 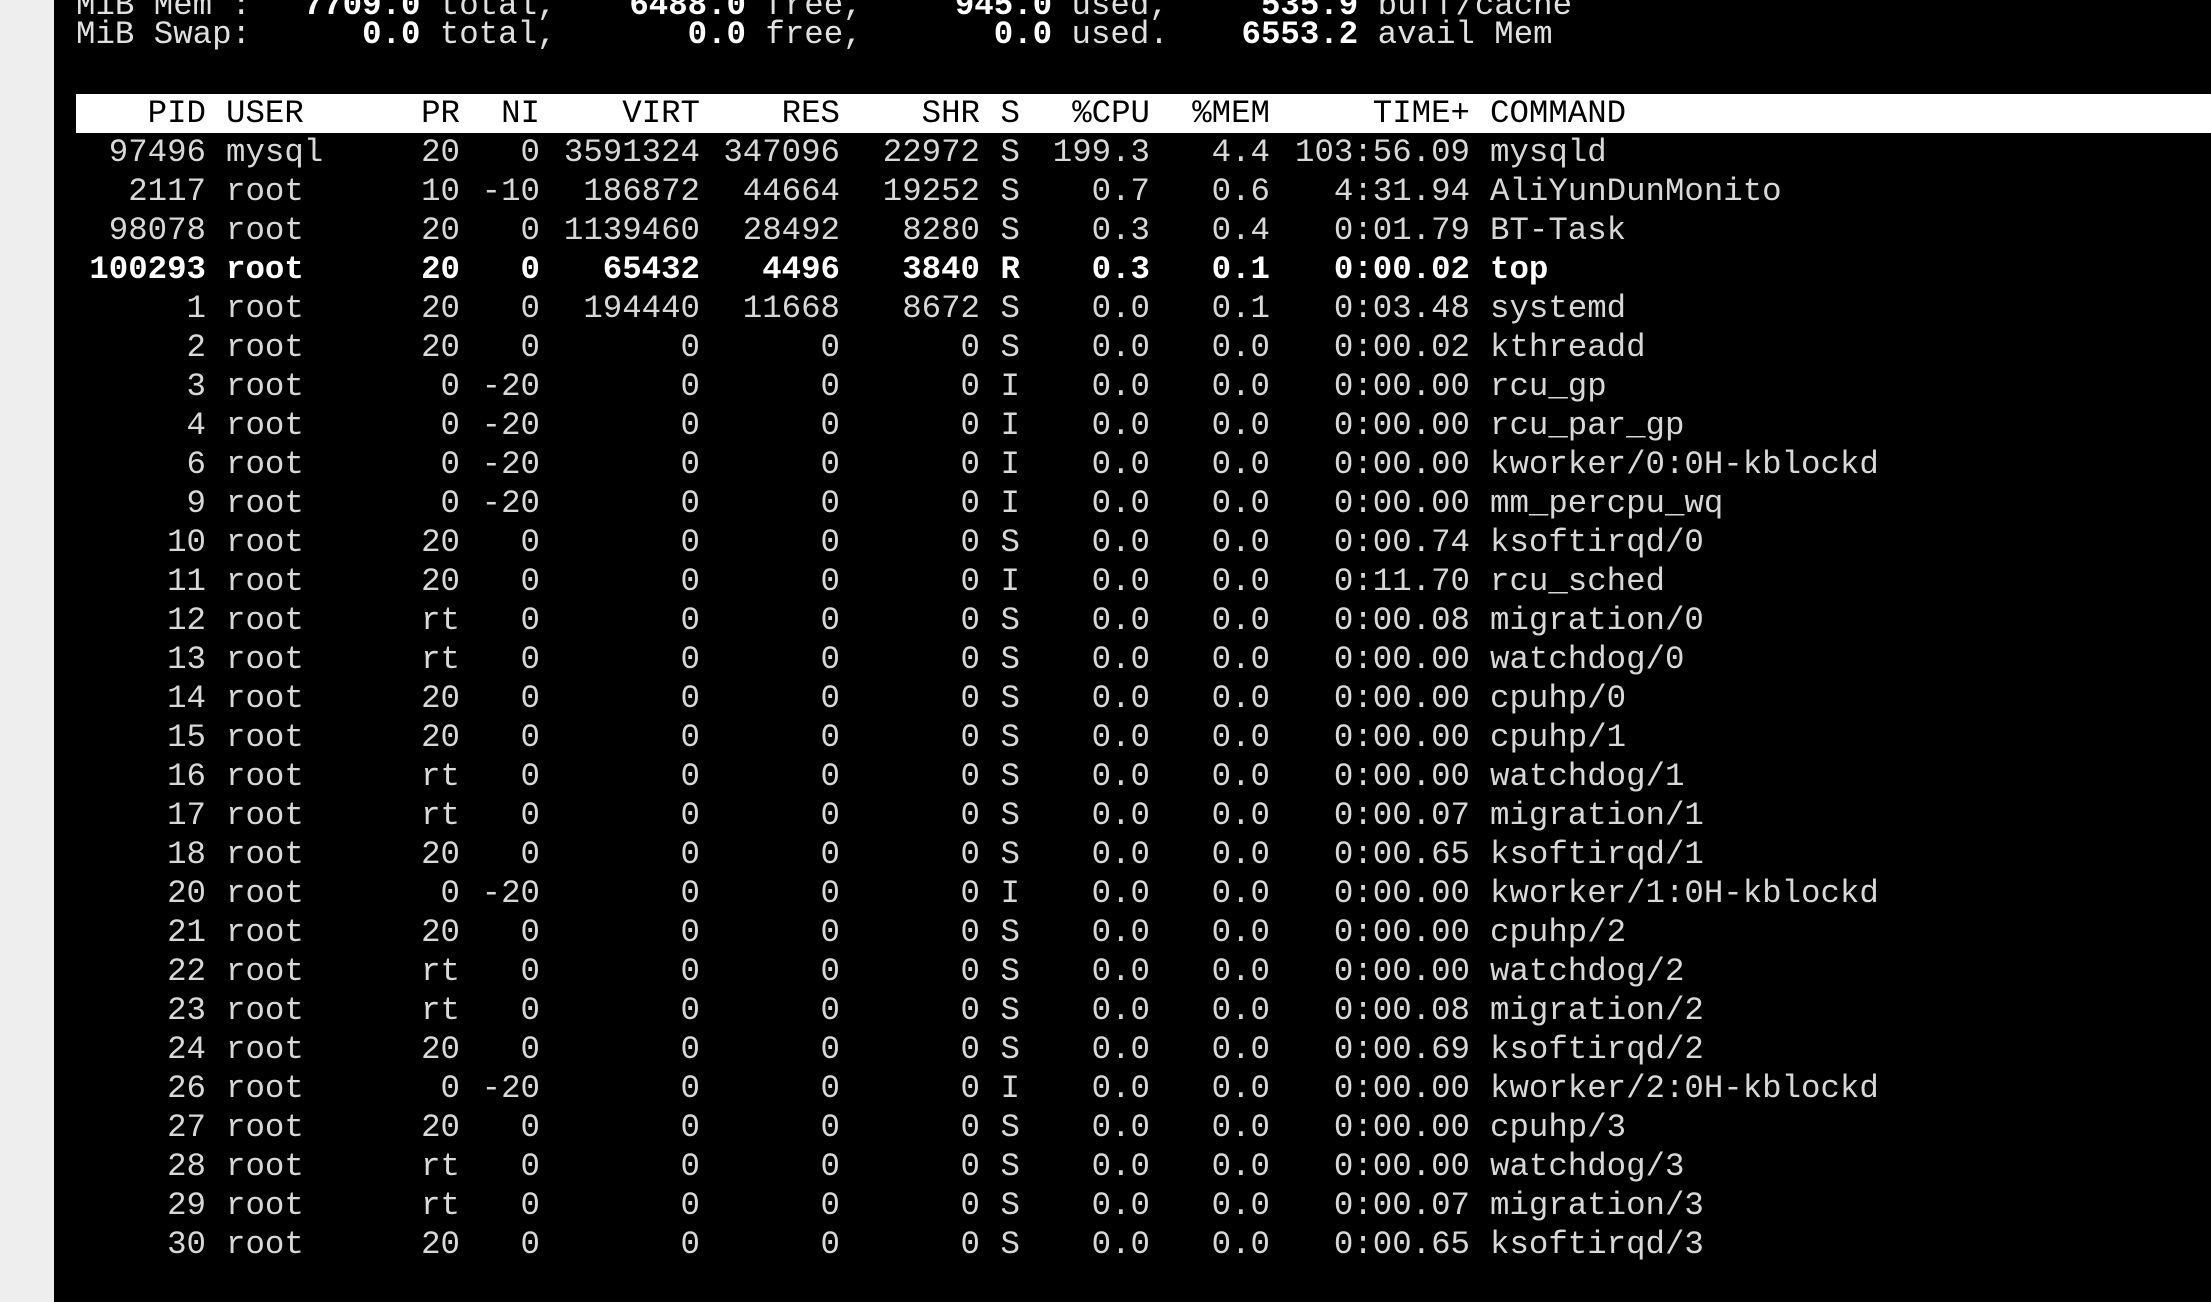 I want to click on cell-pid: 30, so click(x=186, y=1244).